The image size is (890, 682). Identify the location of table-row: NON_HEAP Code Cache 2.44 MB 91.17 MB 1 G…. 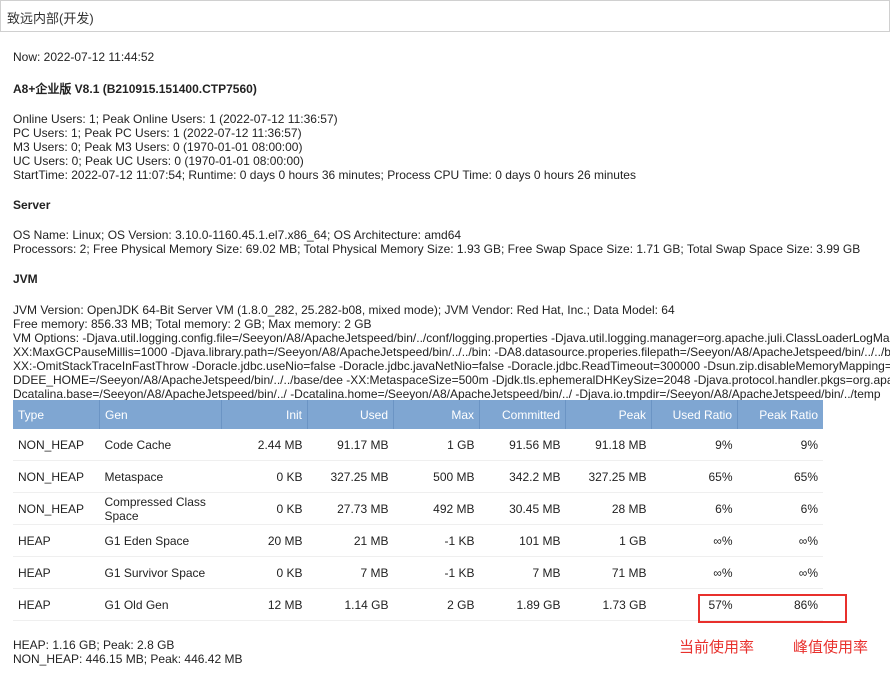
(418, 445).